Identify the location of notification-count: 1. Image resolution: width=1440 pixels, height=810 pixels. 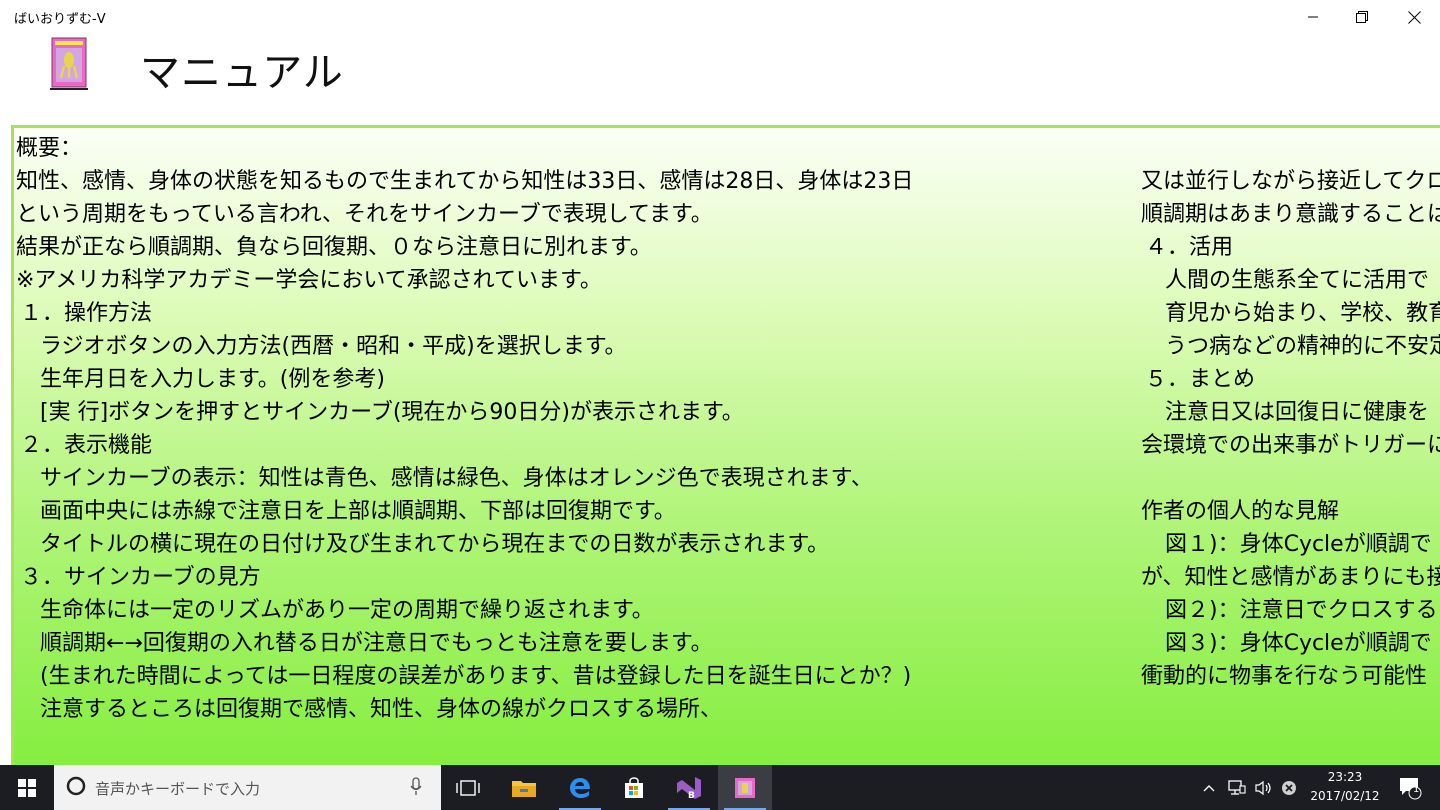
(1416, 789).